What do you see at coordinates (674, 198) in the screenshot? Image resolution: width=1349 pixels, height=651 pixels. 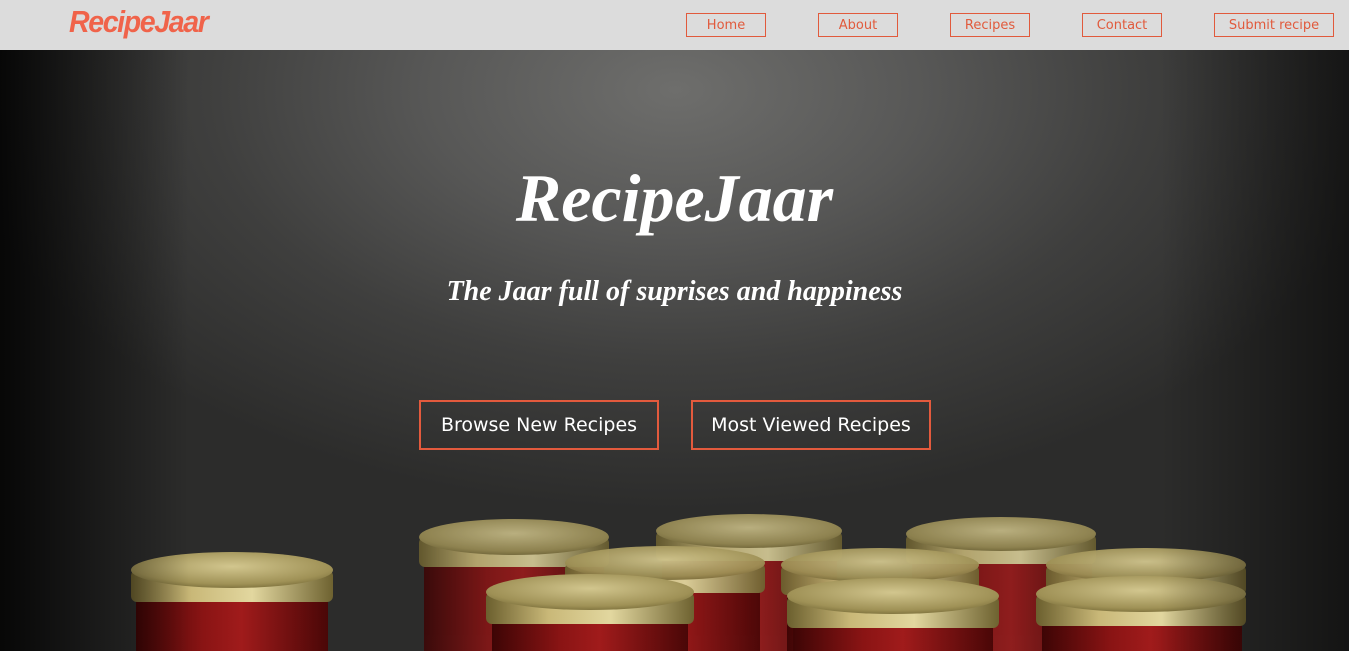 I see `hero-title: RecipeJaar` at bounding box center [674, 198].